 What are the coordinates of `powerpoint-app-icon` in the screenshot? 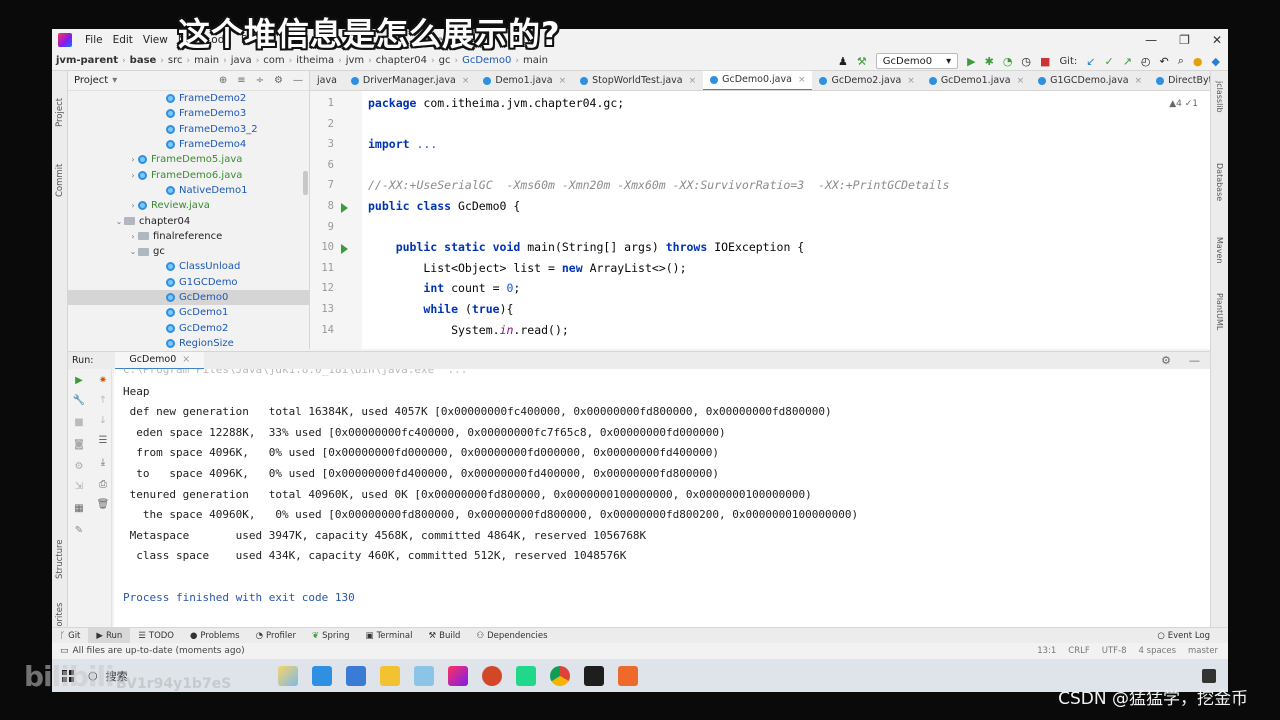 It's located at (492, 675).